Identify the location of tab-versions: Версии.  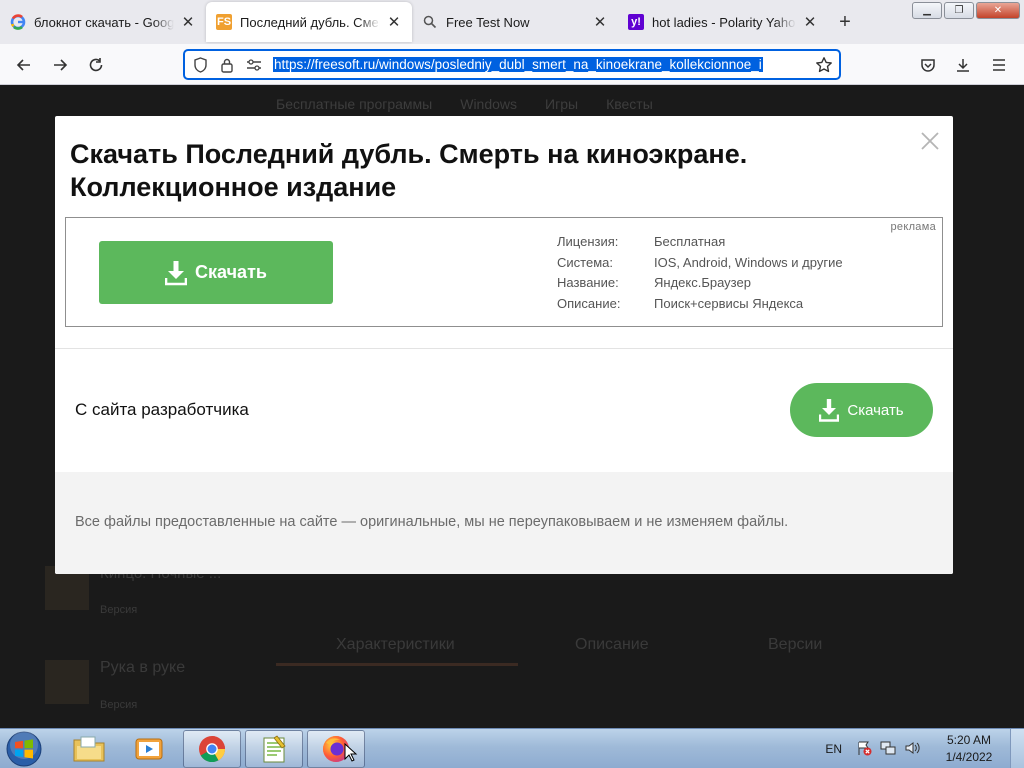
(795, 645).